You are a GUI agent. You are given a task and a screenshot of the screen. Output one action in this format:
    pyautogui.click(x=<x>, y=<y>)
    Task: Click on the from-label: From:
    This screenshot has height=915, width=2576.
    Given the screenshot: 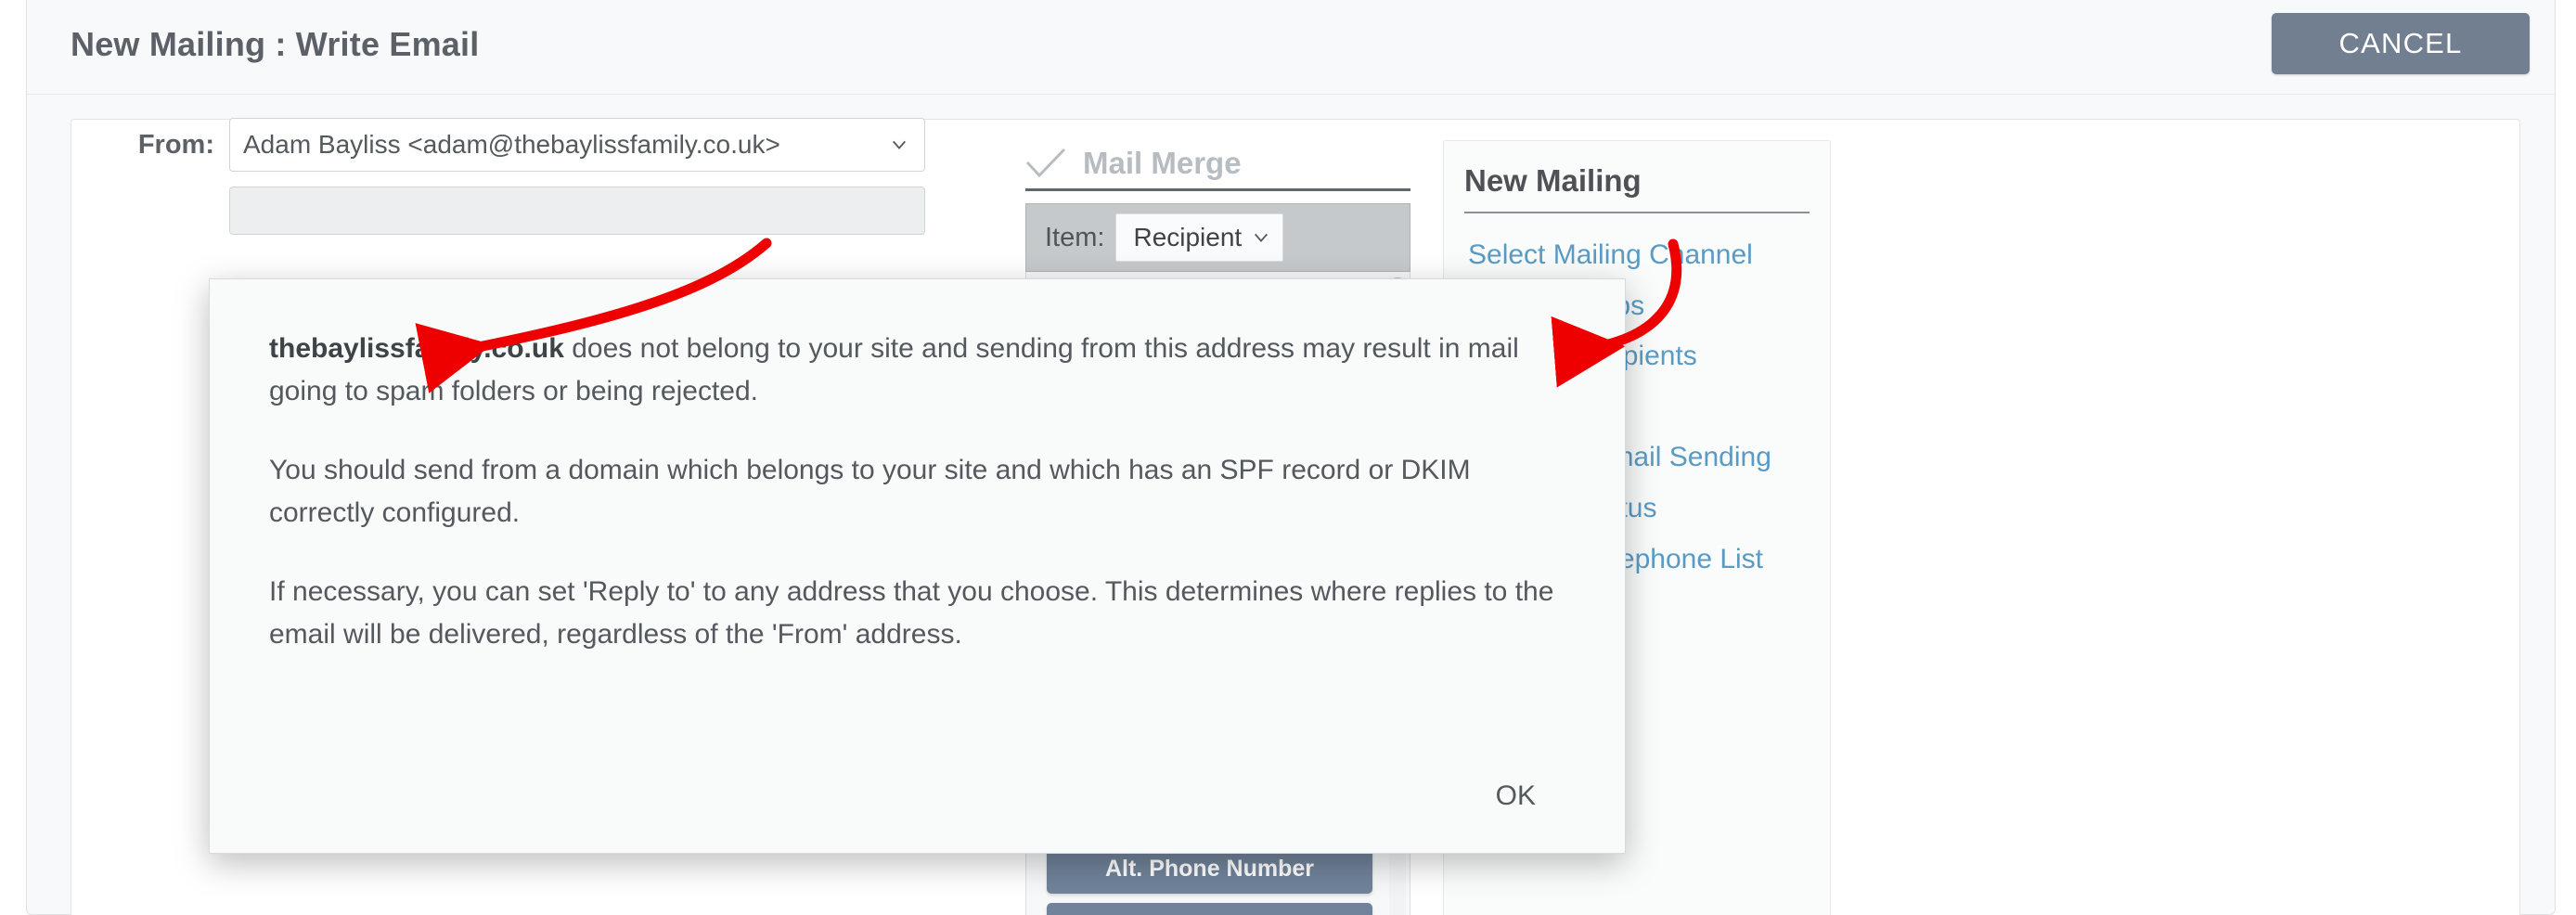 What is the action you would take?
    pyautogui.click(x=175, y=144)
    